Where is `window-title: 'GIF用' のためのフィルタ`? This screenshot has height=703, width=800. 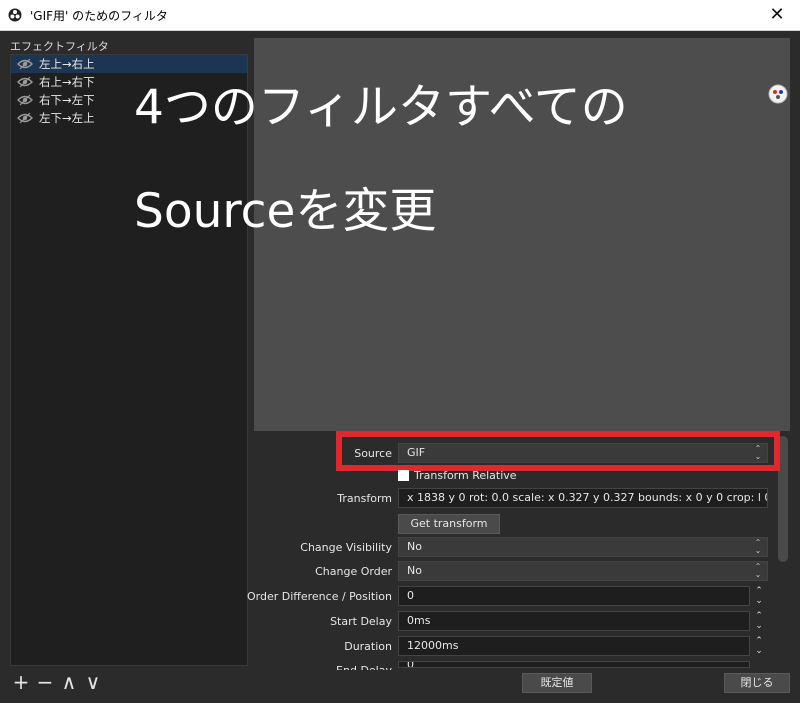
window-title: 'GIF用' のためのフィルタ is located at coordinates (99, 16).